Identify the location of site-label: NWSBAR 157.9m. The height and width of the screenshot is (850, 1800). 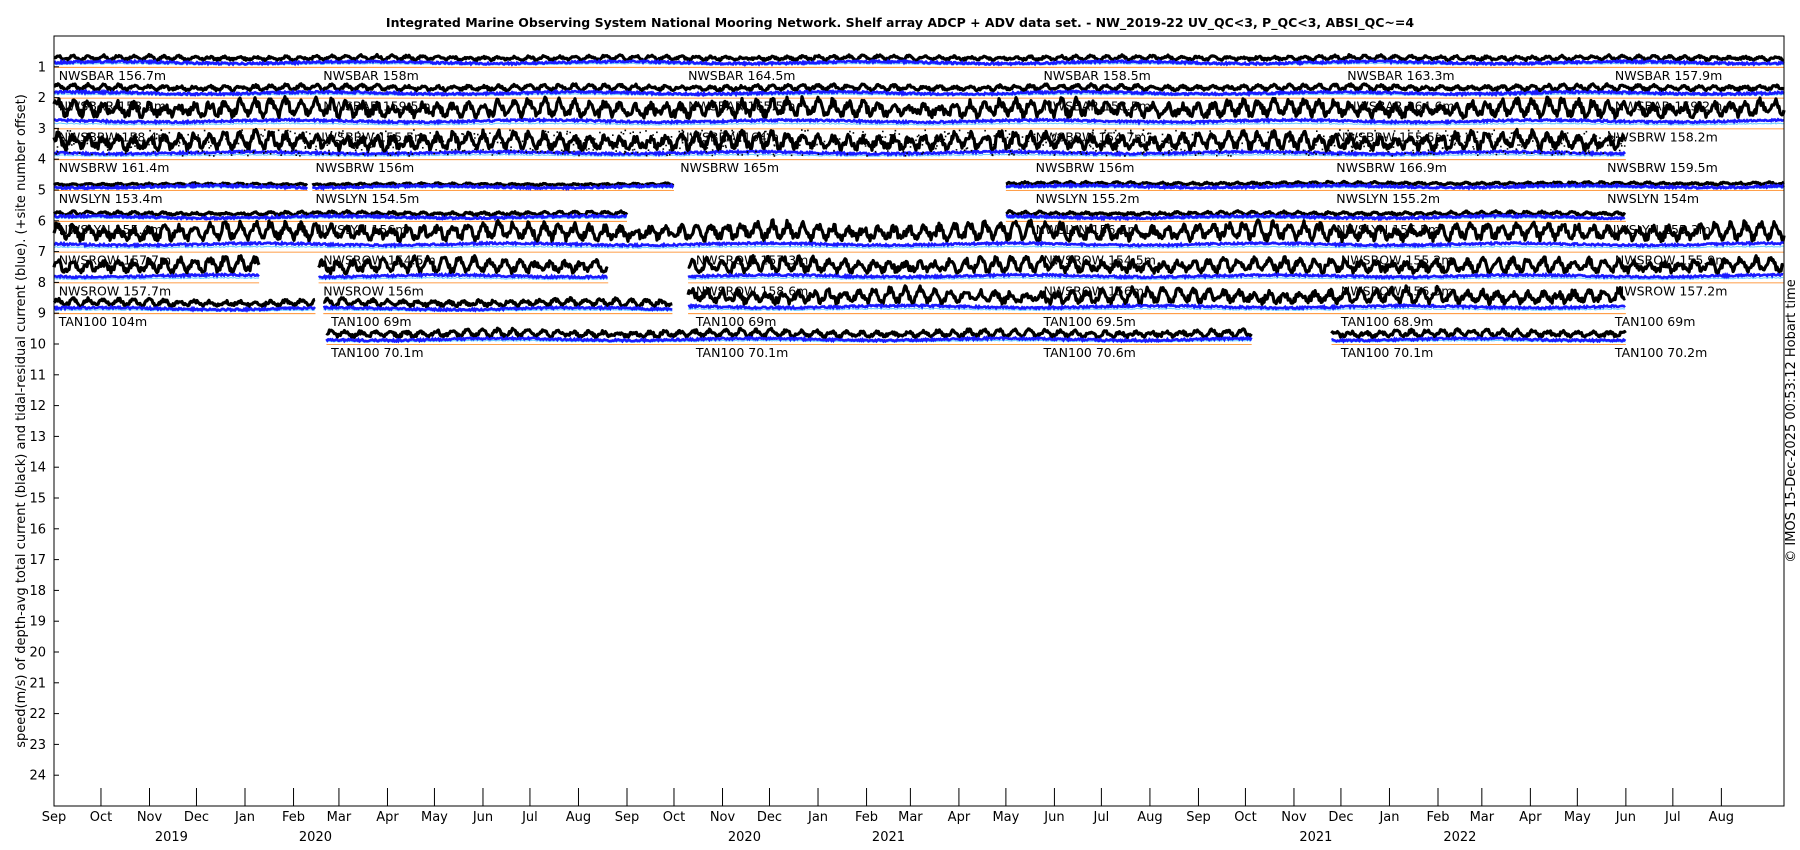
(1668, 75).